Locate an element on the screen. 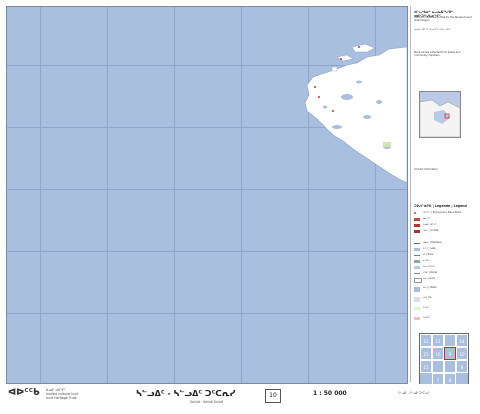 The width and height of the screenshot is (480, 414). inset-land is located at coordinates (440, 118).